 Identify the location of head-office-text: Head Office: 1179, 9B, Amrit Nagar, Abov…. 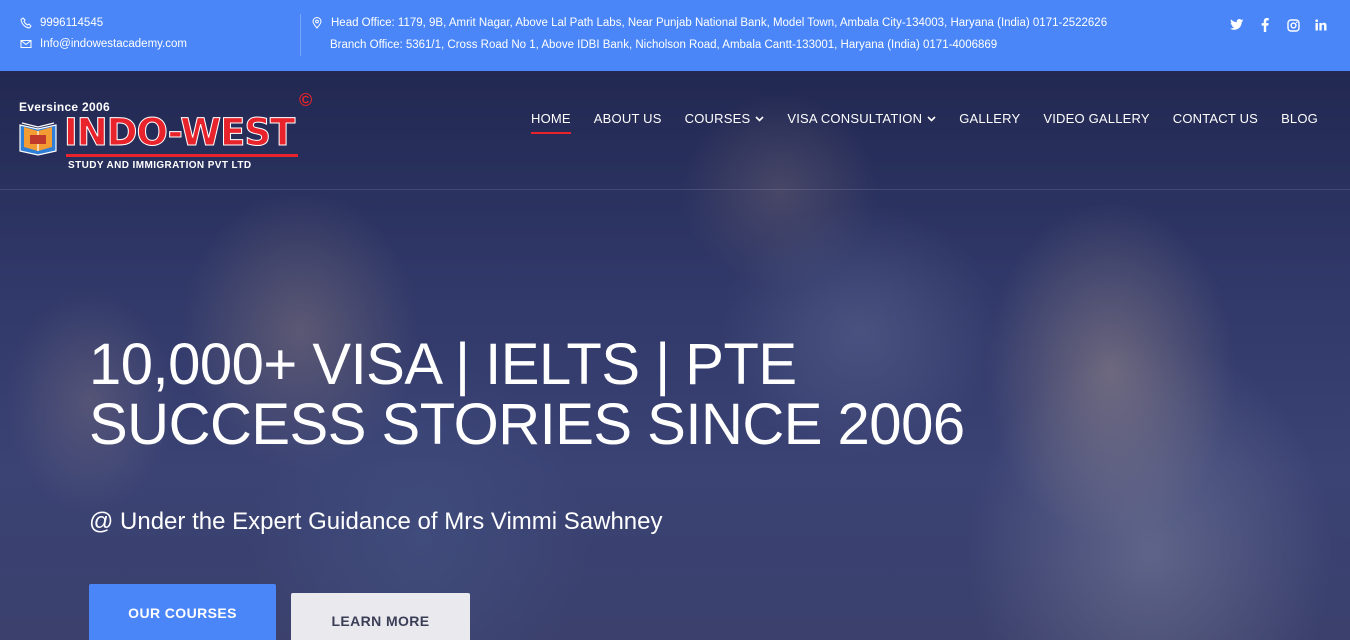
(719, 23).